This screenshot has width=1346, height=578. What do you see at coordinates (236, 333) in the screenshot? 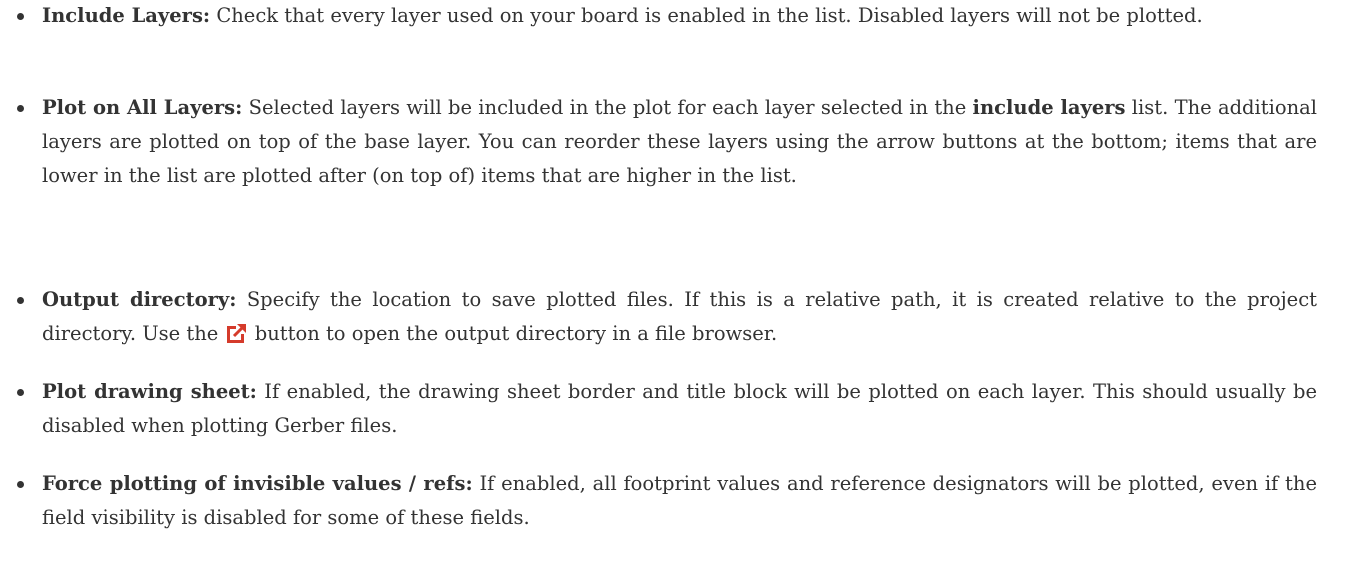
I see `open-external-icon` at bounding box center [236, 333].